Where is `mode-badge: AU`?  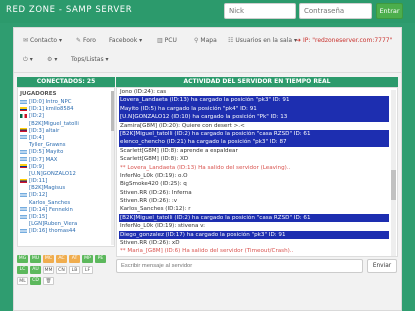 mode-badge: AU is located at coordinates (35, 270).